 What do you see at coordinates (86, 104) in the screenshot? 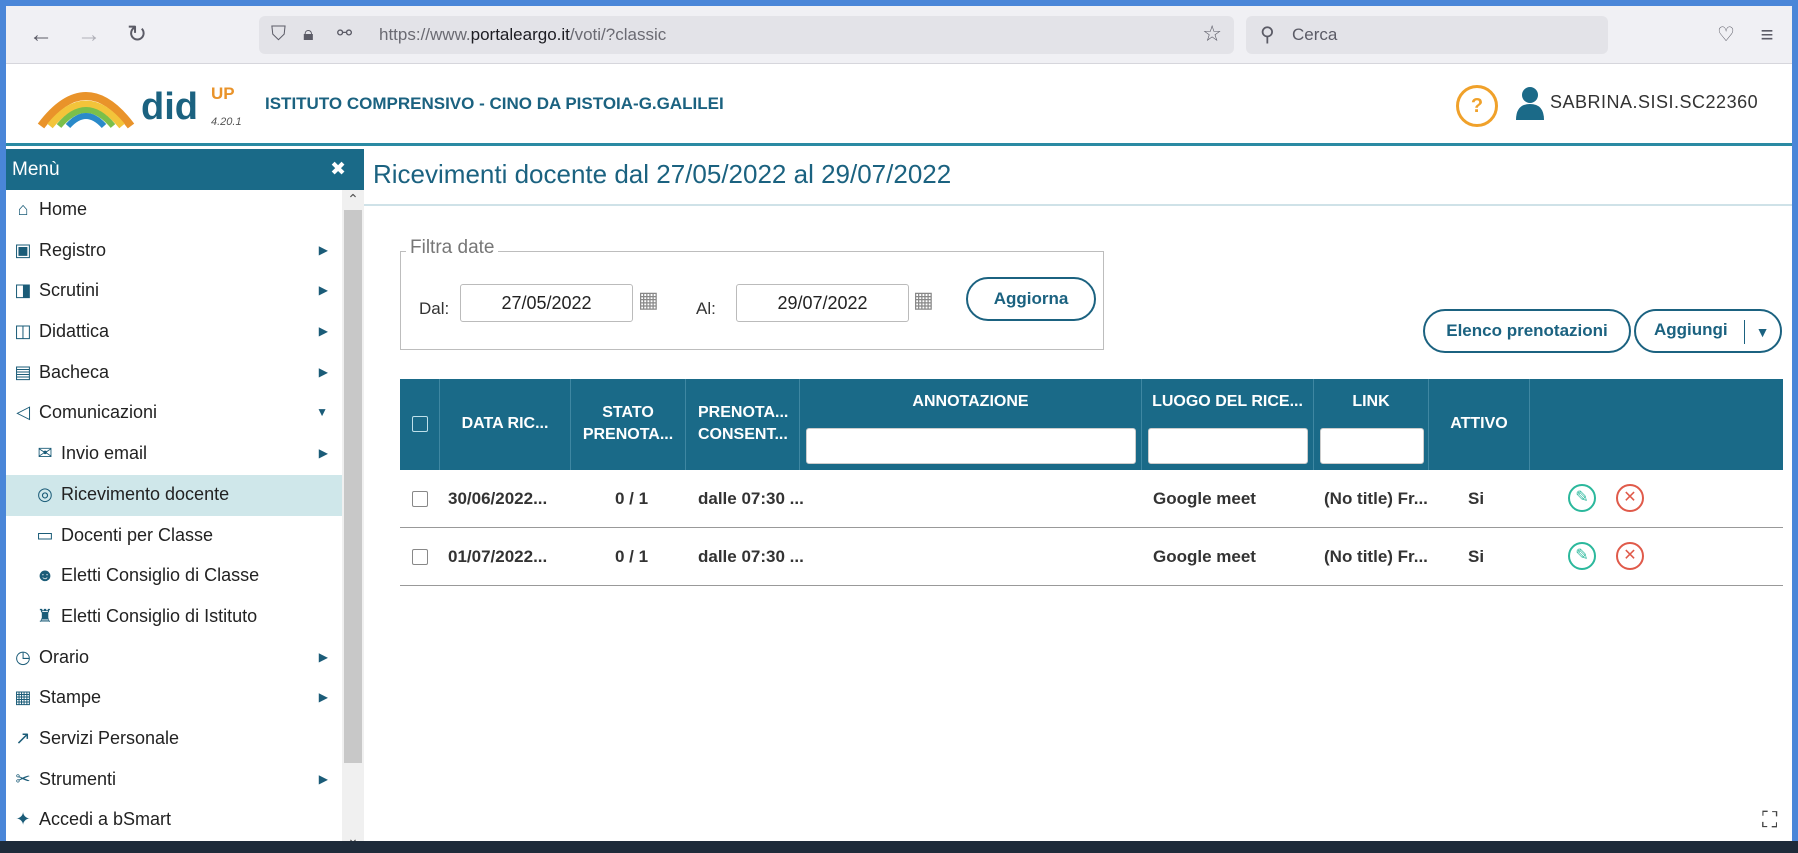
I see `didup-logo-icon` at bounding box center [86, 104].